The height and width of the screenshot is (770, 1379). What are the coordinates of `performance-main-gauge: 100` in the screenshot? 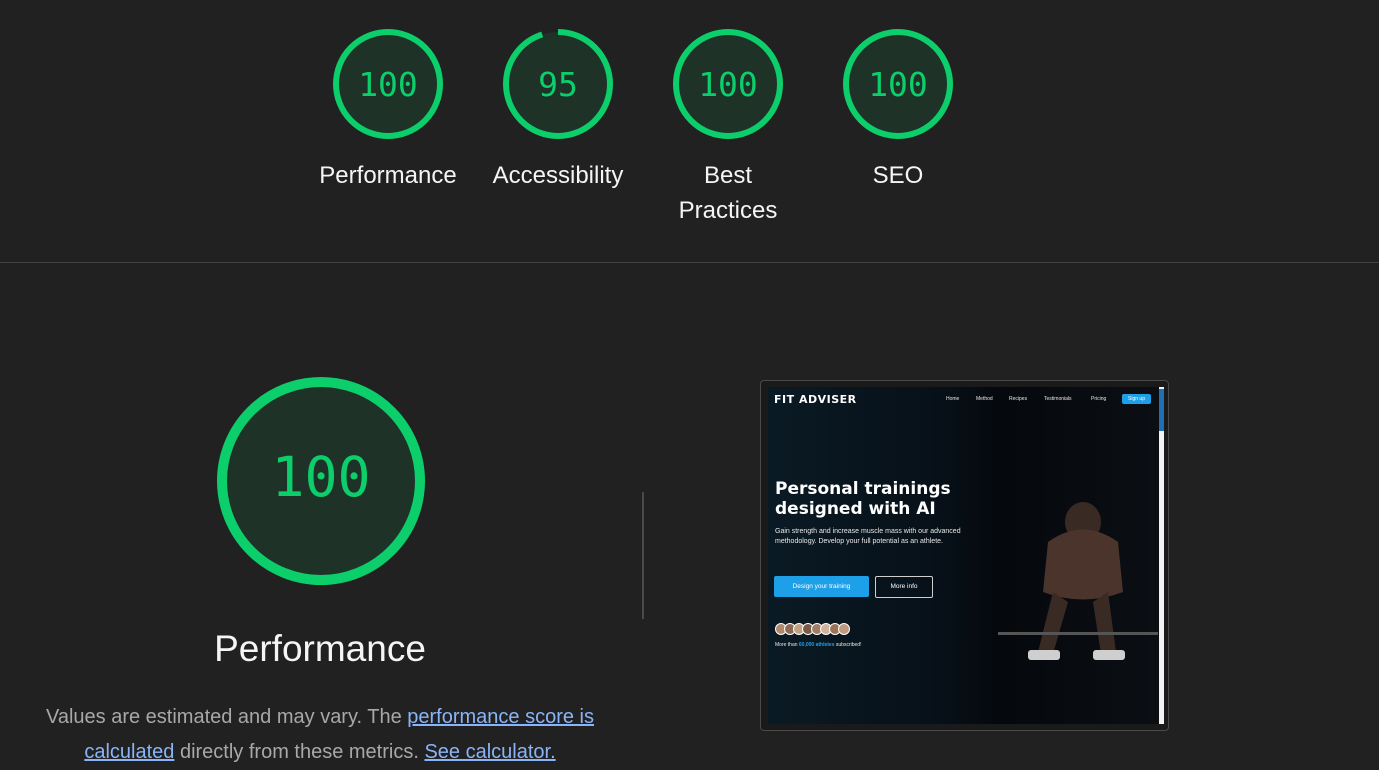 It's located at (321, 481).